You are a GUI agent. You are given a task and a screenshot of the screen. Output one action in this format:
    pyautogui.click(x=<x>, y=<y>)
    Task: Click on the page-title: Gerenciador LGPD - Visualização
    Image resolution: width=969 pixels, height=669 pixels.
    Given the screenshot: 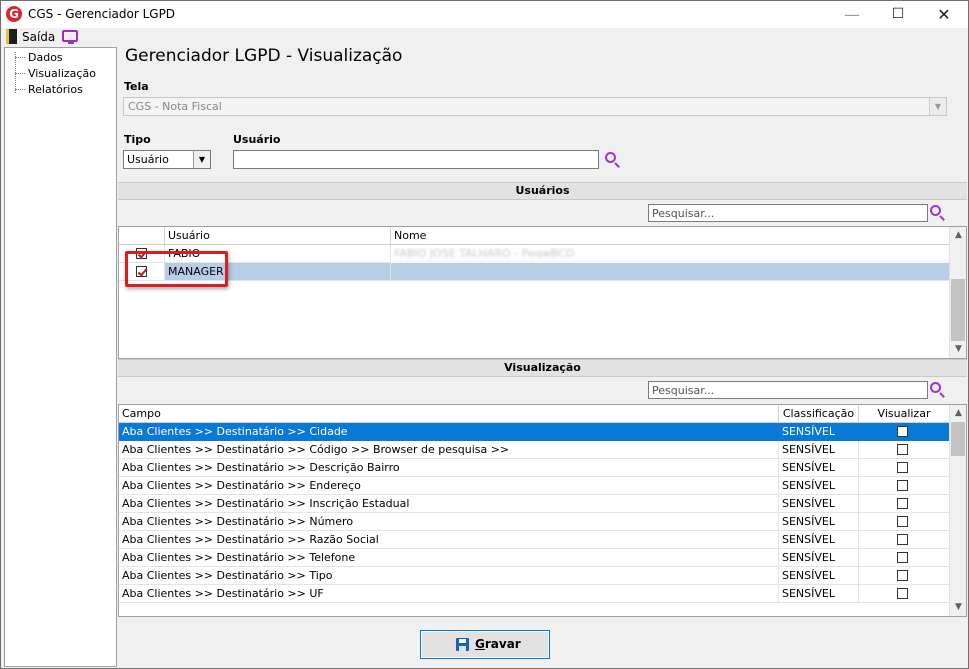 What is the action you would take?
    pyautogui.click(x=264, y=56)
    